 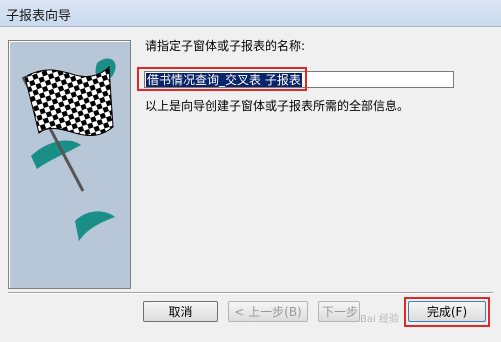 What do you see at coordinates (225, 46) in the screenshot?
I see `name-prompt-label: 请指定子窗体或子报表的名称:` at bounding box center [225, 46].